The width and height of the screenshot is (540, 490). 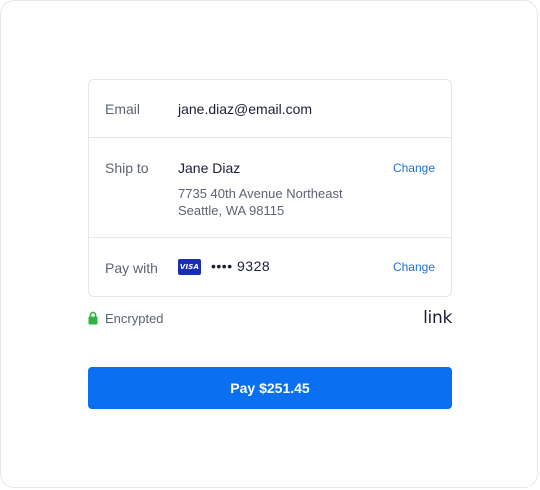 What do you see at coordinates (123, 109) in the screenshot?
I see `email-label: Email` at bounding box center [123, 109].